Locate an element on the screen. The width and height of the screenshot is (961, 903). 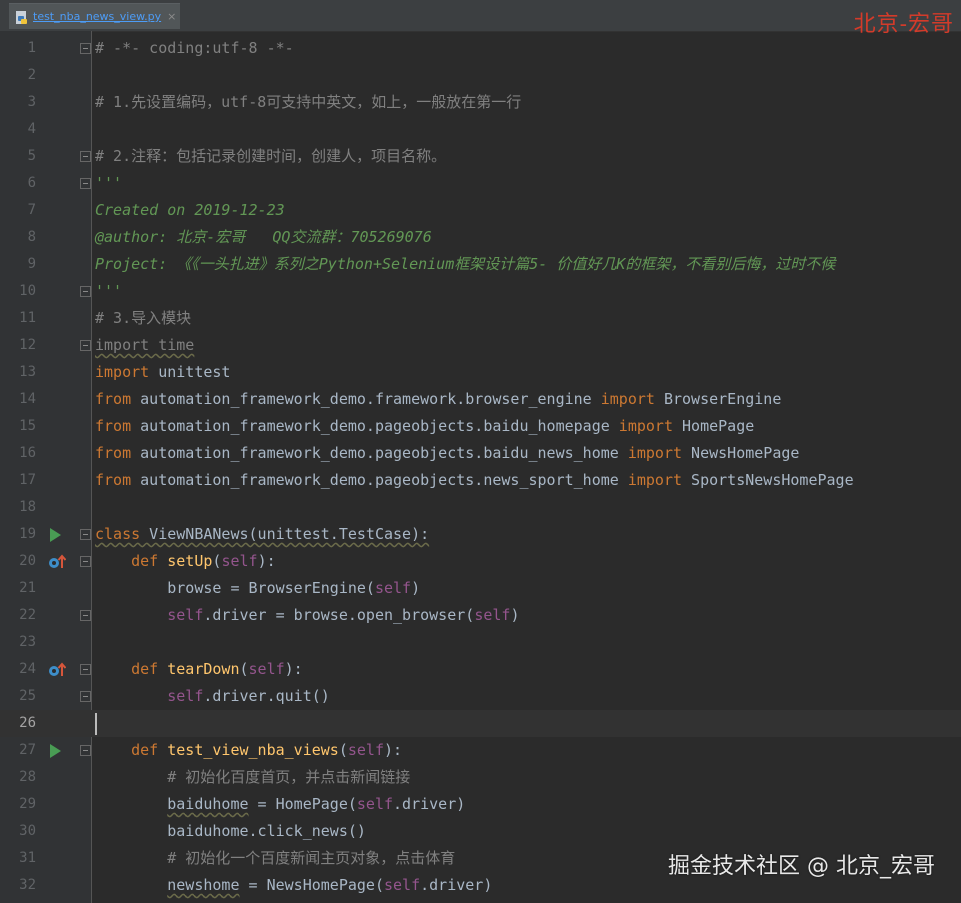
code-text: def setUp(self): is located at coordinates (185, 561).